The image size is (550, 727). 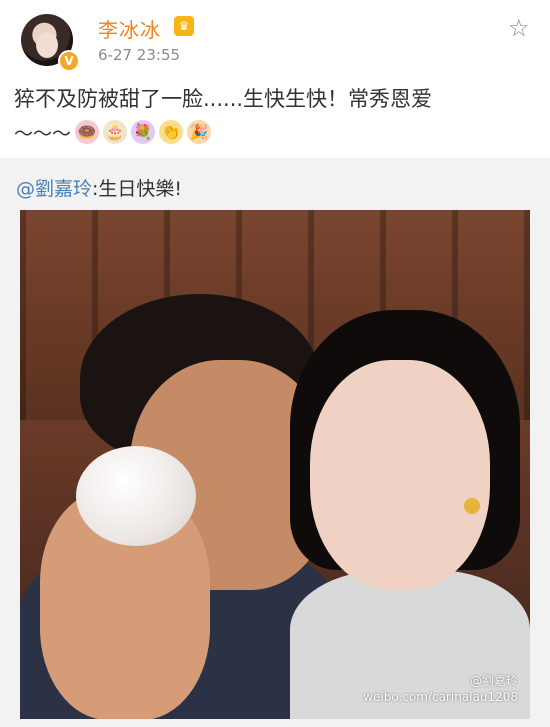 I want to click on bun, so click(x=136, y=496).